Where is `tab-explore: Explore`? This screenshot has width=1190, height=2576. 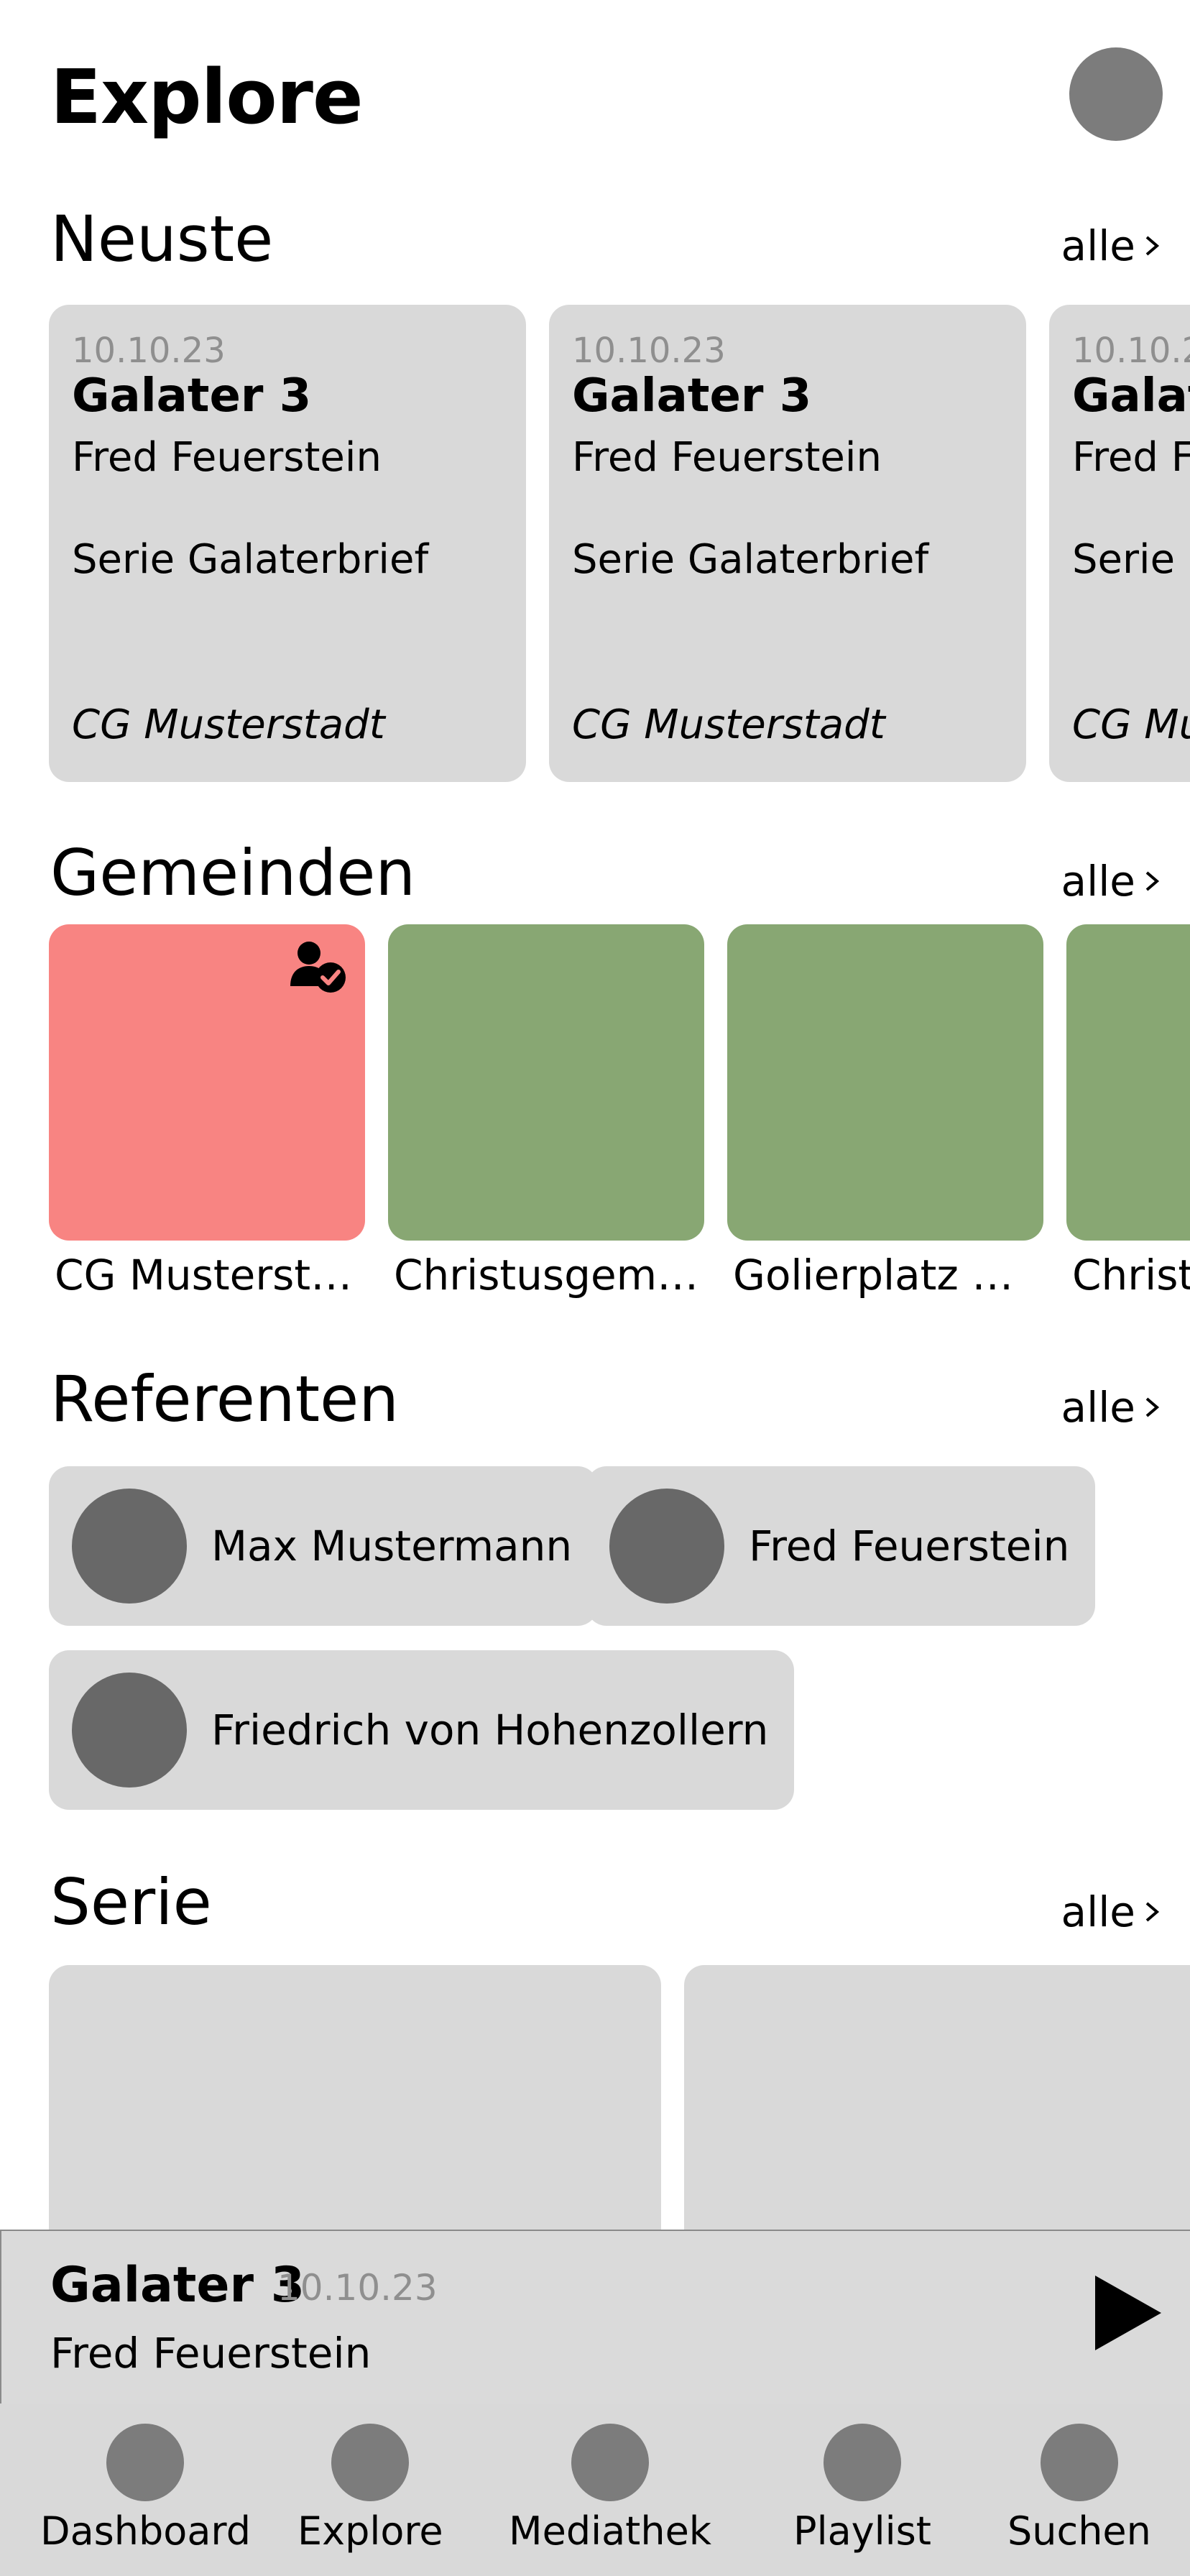
tab-explore: Explore is located at coordinates (370, 2489).